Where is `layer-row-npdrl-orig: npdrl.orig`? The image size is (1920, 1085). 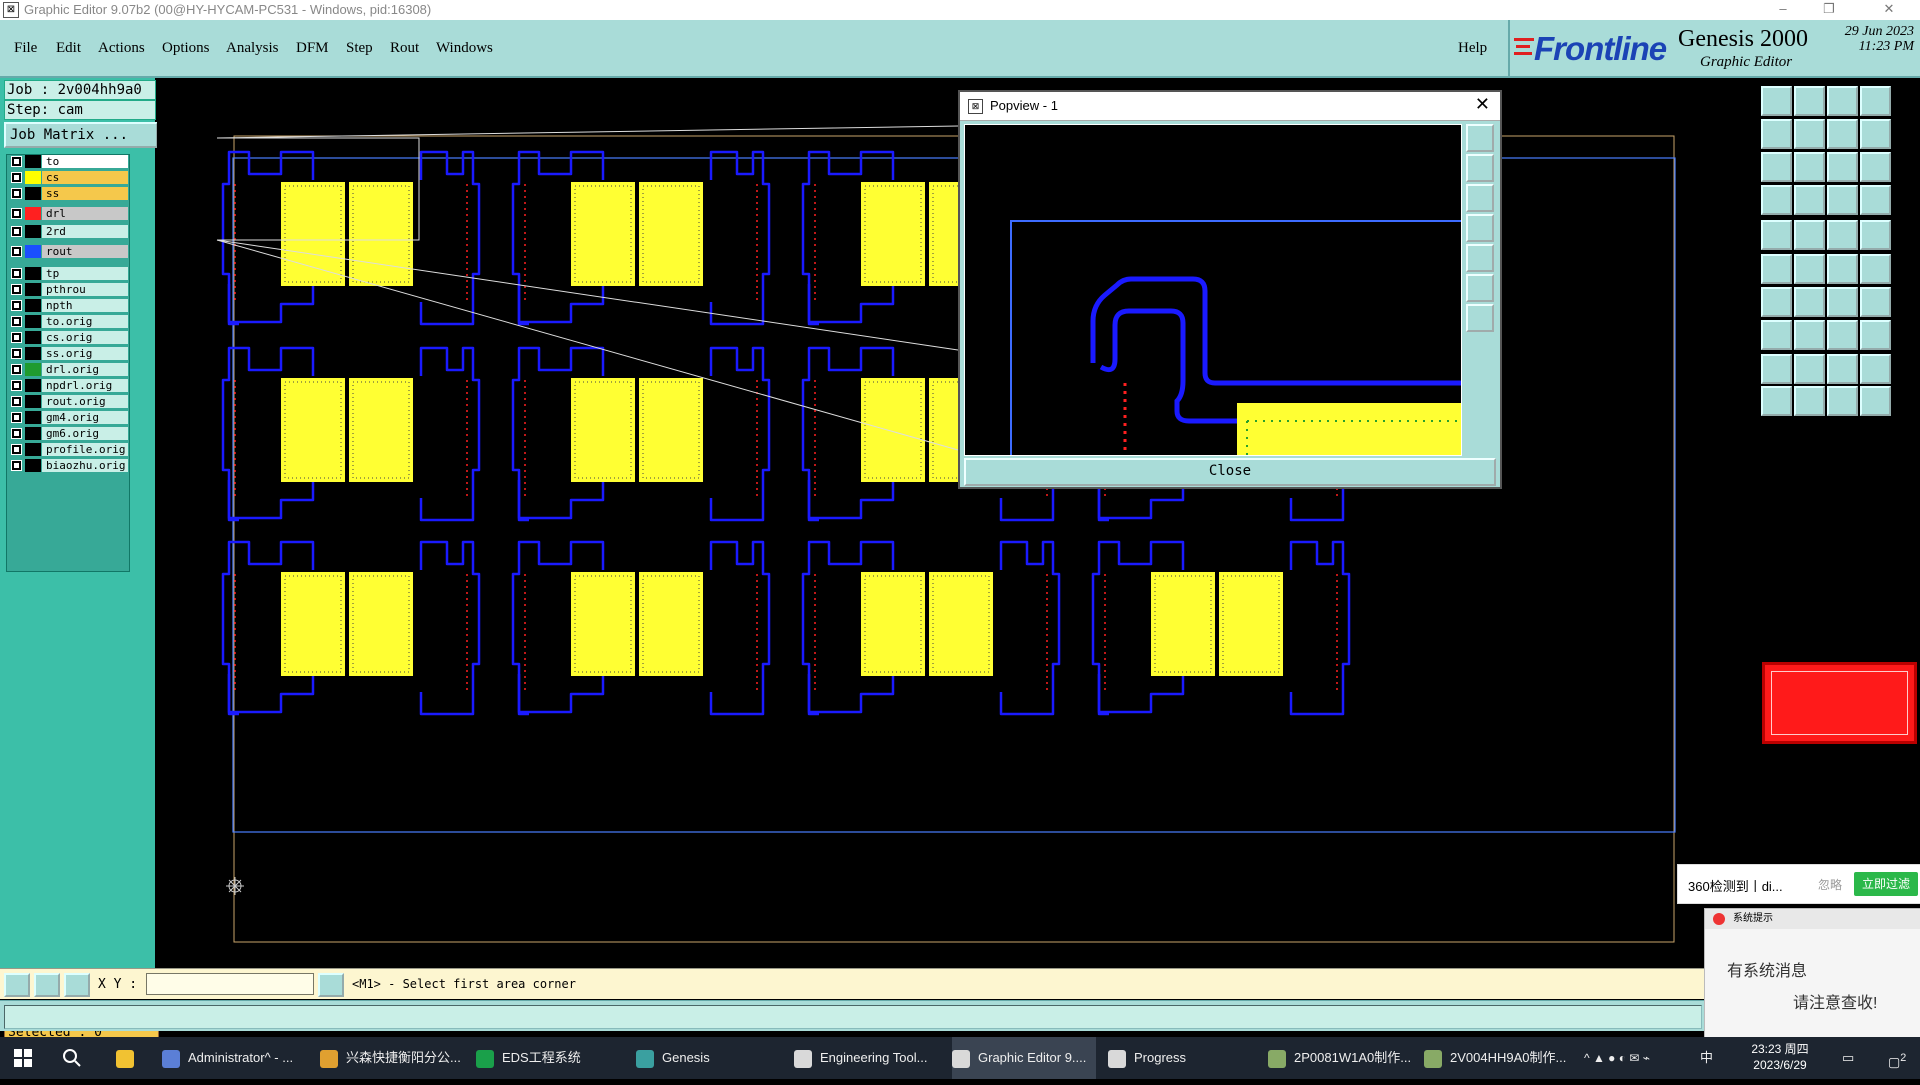
layer-row-npdrl-orig: npdrl.orig is located at coordinates (68, 386).